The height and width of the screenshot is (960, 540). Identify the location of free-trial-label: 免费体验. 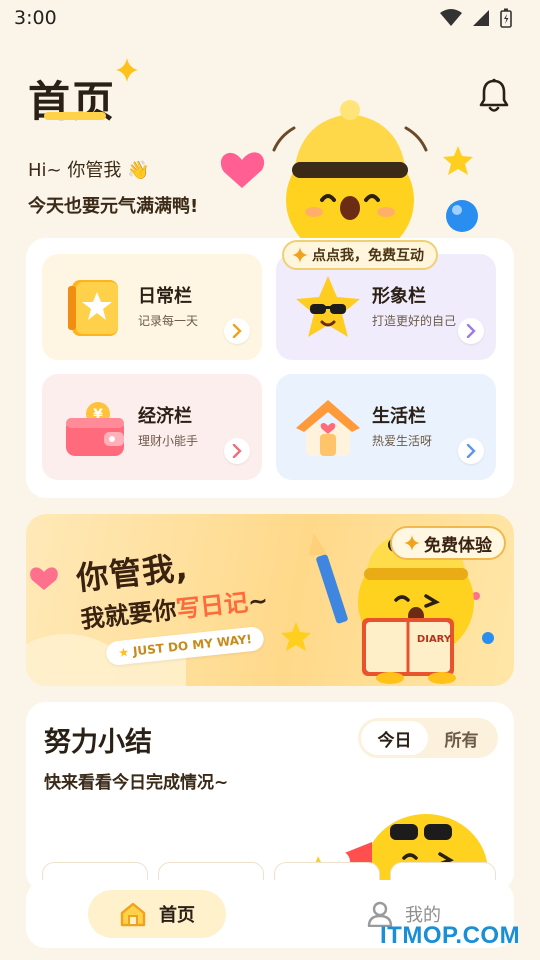
(458, 545).